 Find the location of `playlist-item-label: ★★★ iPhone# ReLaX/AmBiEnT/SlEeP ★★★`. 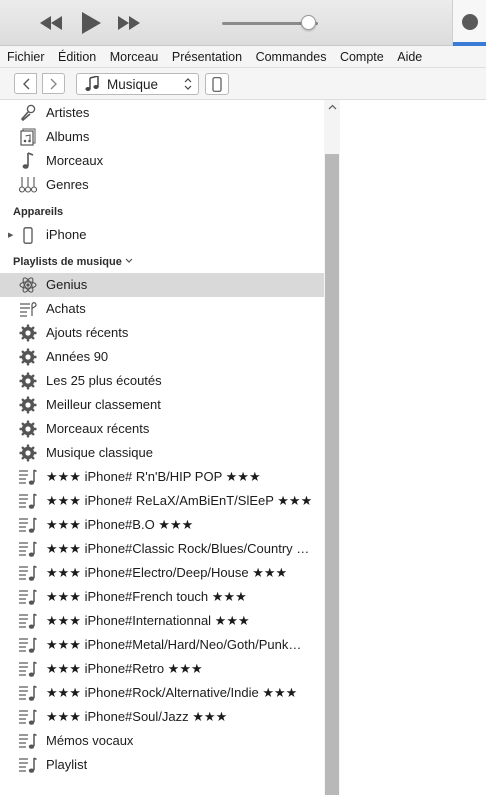

playlist-item-label: ★★★ iPhone# ReLaX/AmBiEnT/SlEeP ★★★ is located at coordinates (179, 500).